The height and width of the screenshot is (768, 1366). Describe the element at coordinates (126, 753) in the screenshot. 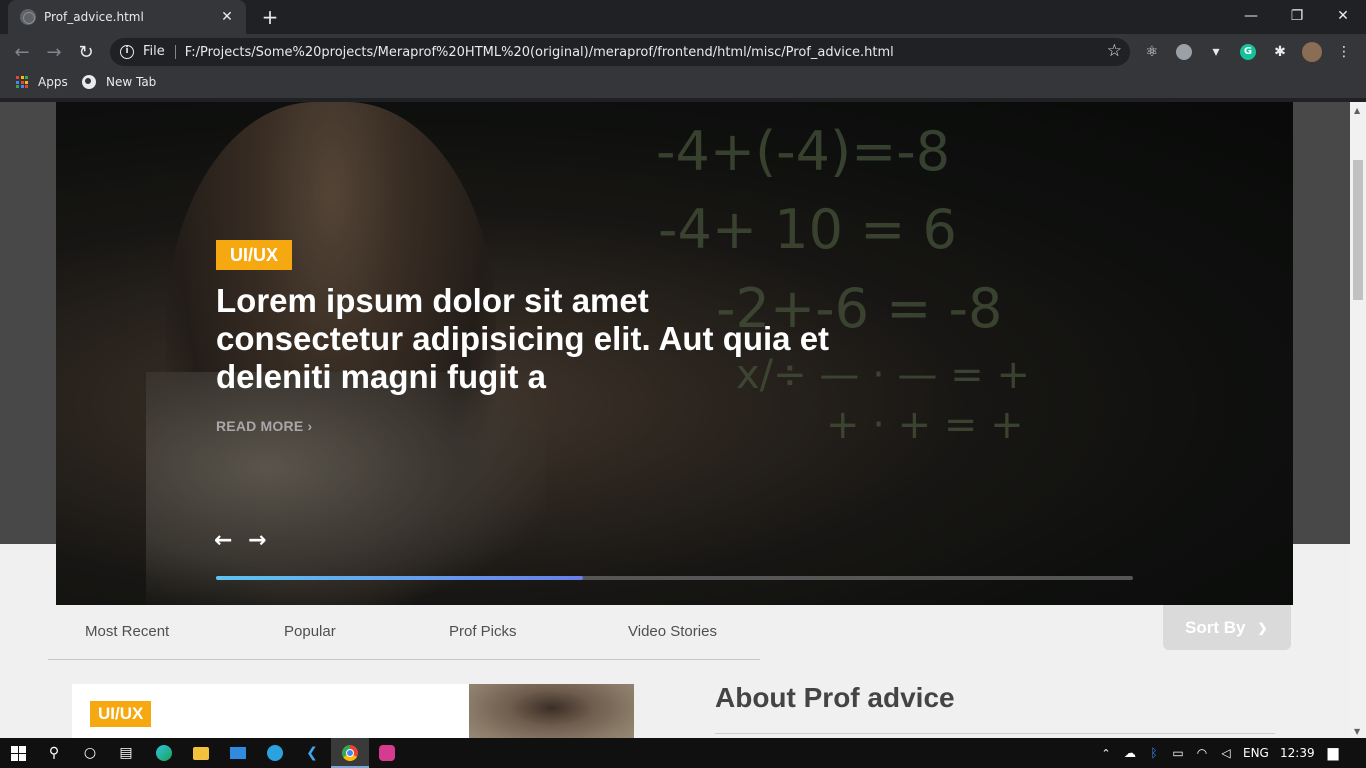

I see `task-view-icon: ▤` at that location.